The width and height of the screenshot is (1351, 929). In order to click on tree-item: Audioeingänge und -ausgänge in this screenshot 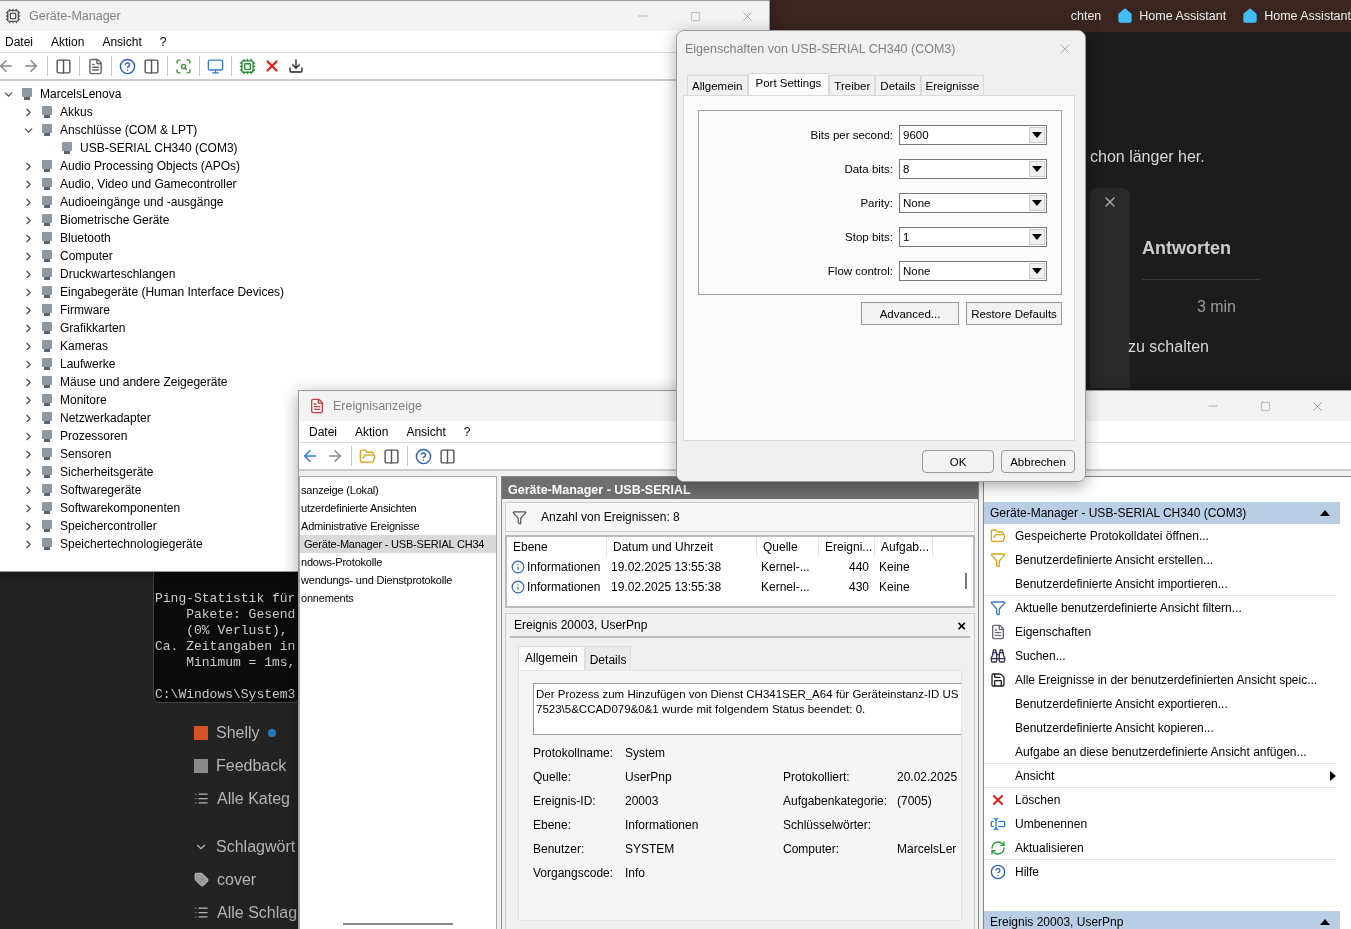, I will do `click(142, 202)`.